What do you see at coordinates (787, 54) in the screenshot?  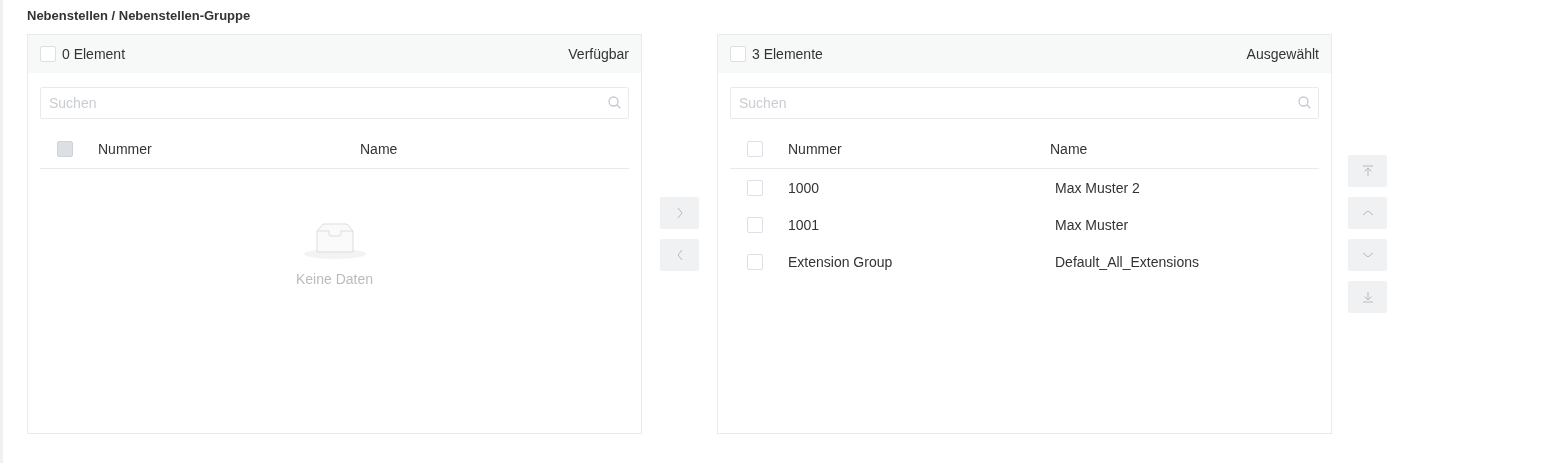 I see `item-count: 3 Elemente` at bounding box center [787, 54].